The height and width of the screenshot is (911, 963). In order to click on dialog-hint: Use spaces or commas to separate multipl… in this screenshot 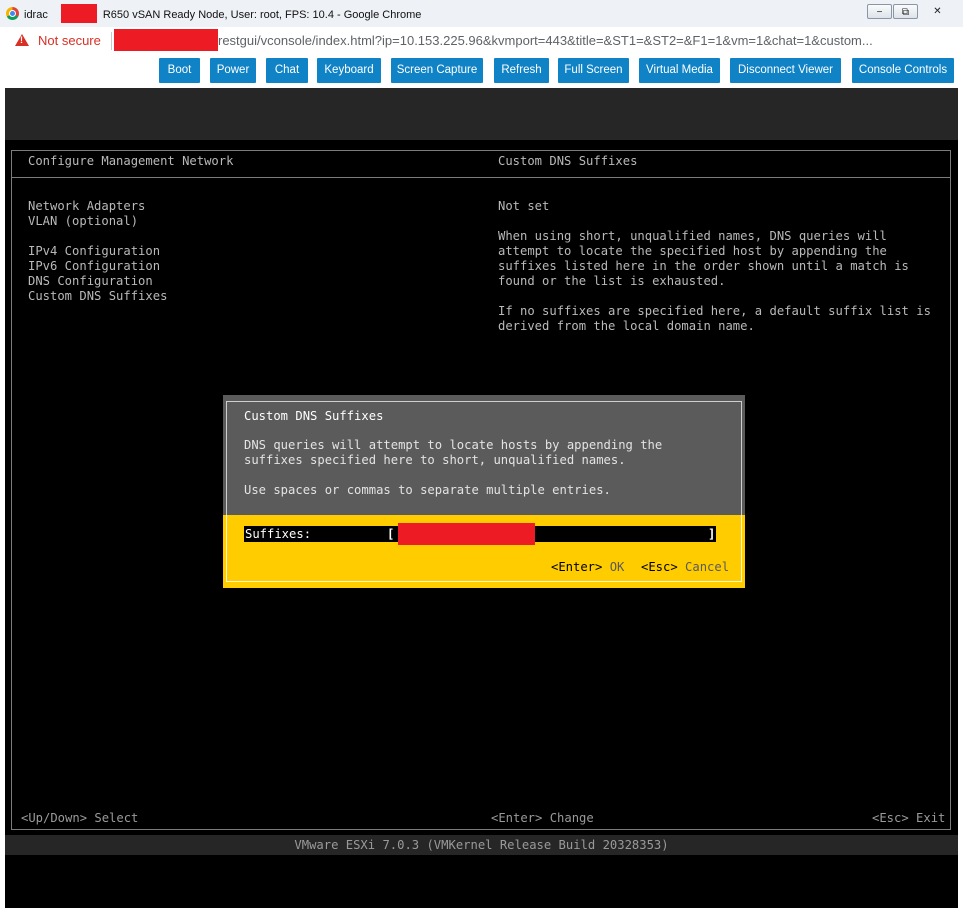, I will do `click(427, 490)`.